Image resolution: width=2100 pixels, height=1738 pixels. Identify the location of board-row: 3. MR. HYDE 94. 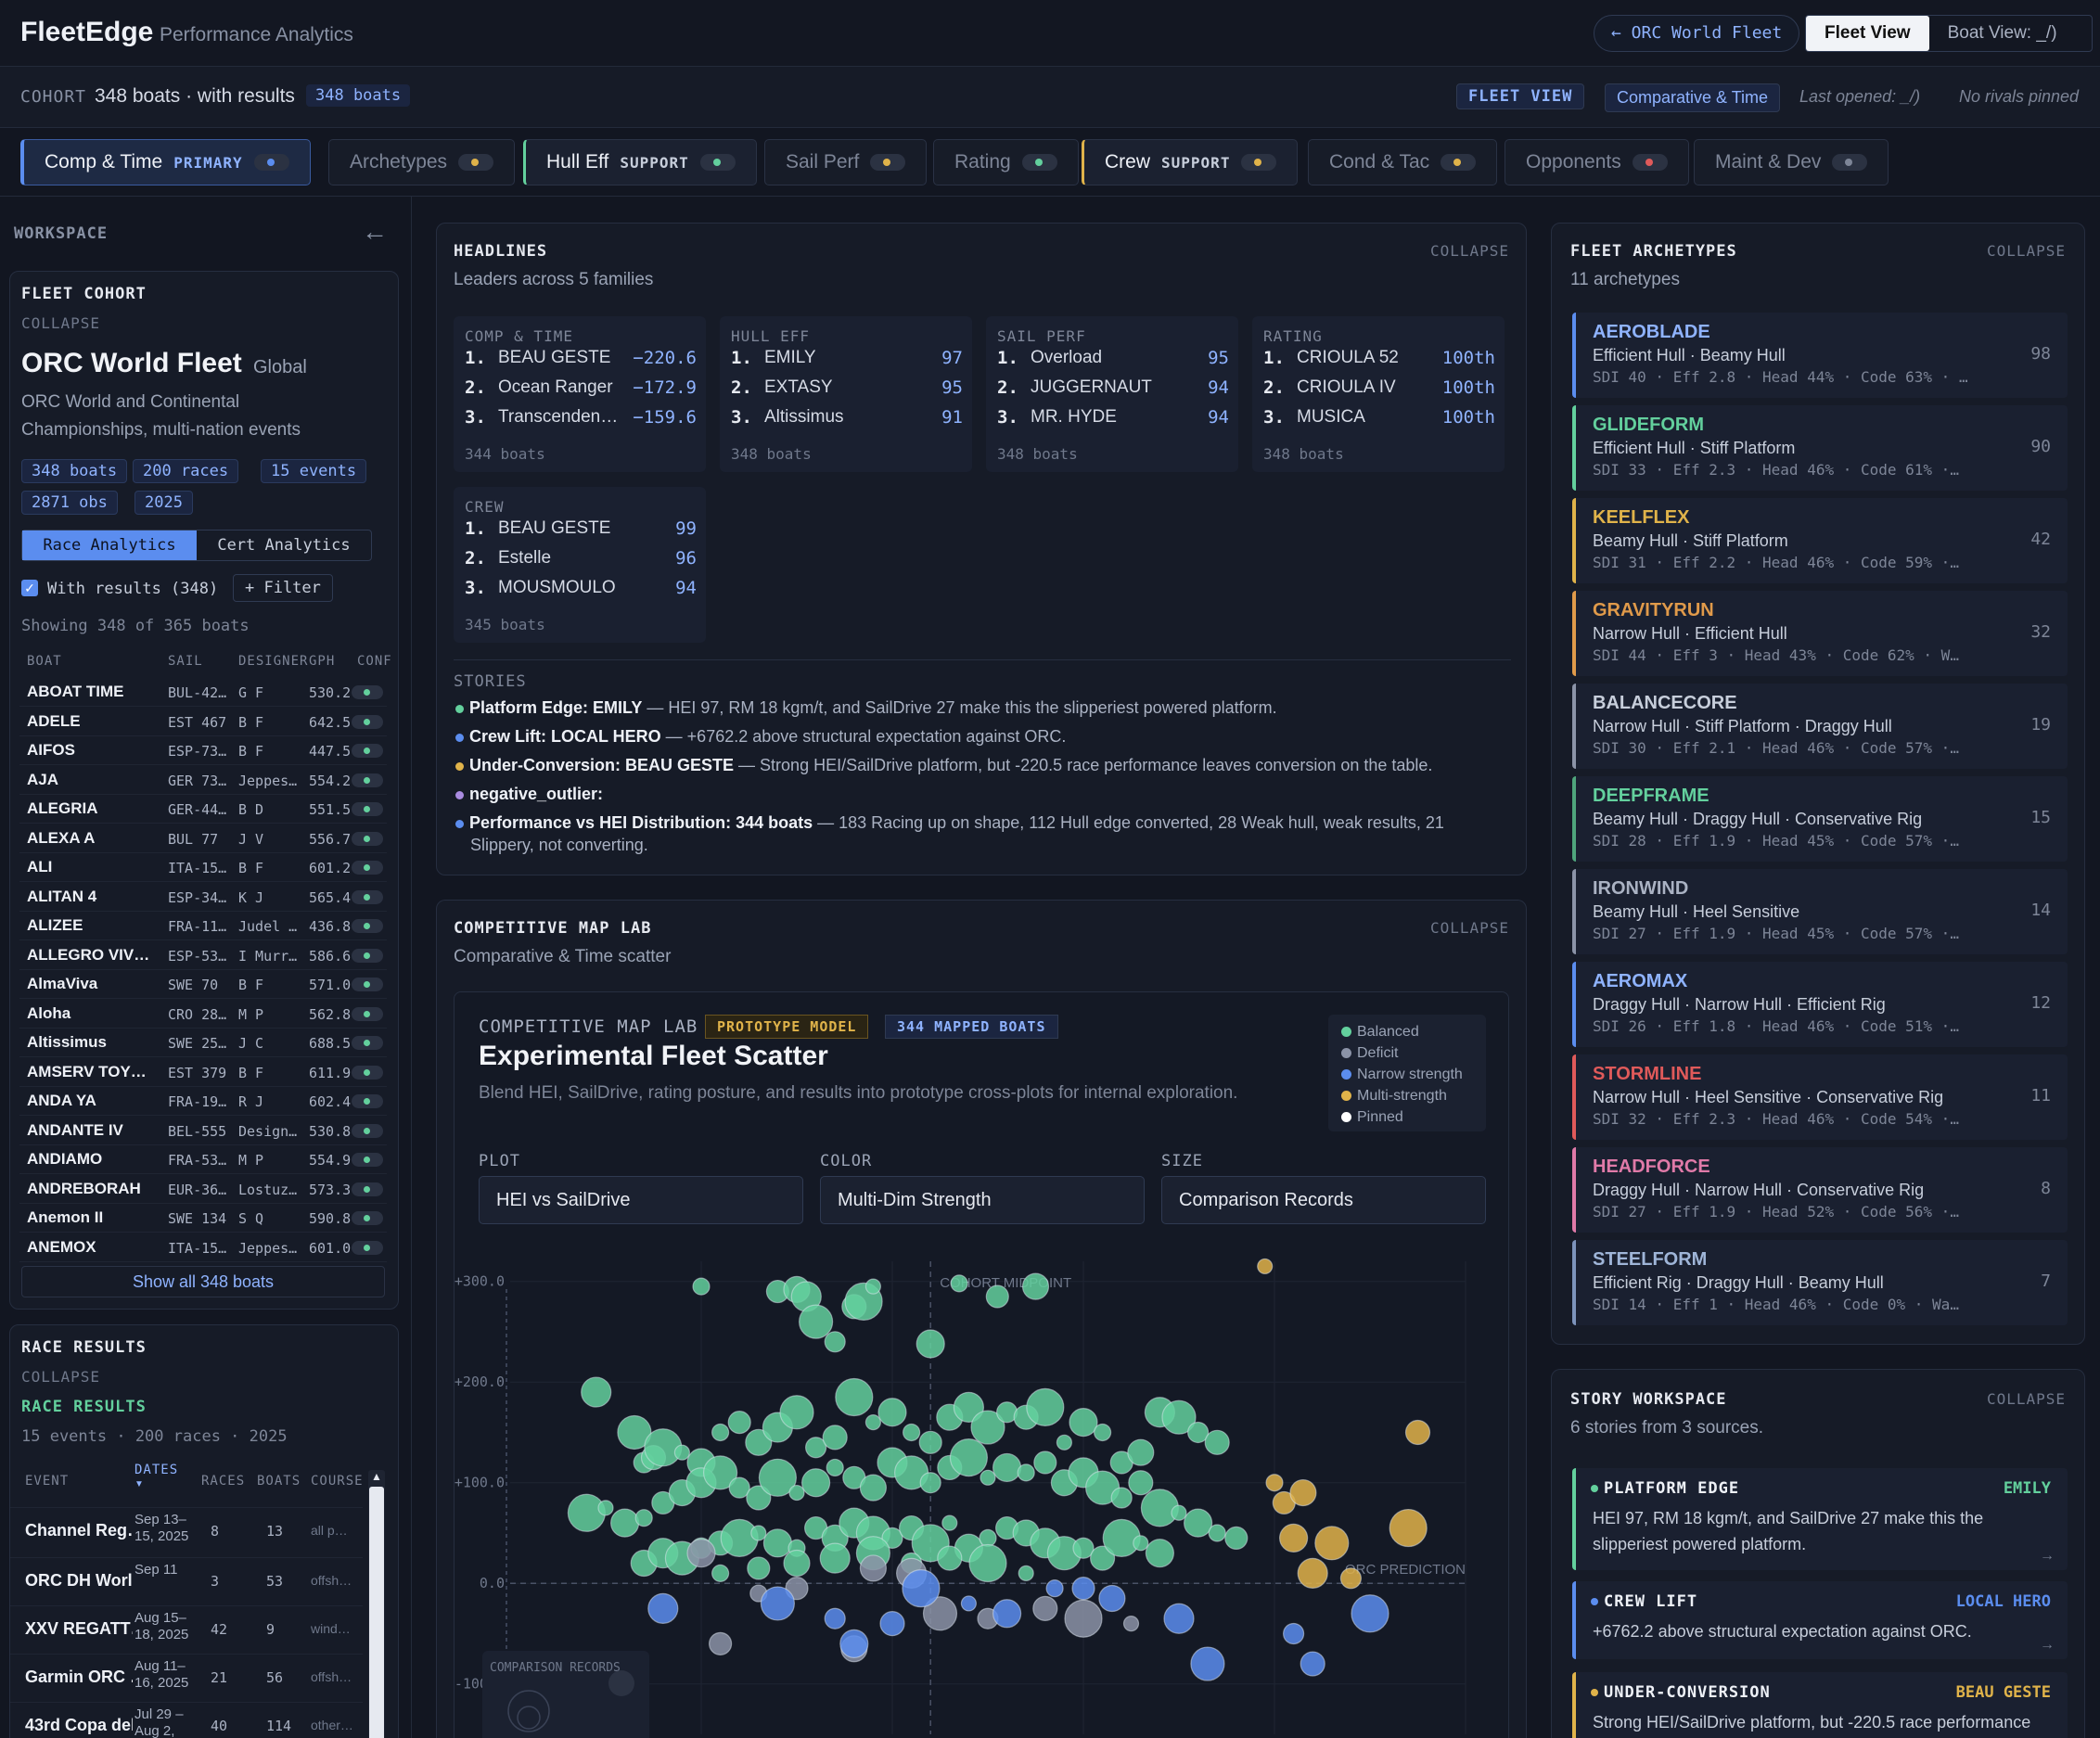
(1113, 421).